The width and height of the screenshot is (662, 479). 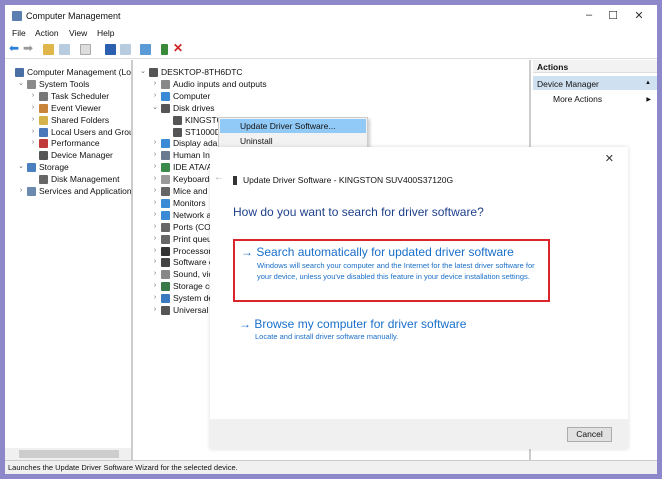 I want to click on drive-icon, so click(x=235, y=180).